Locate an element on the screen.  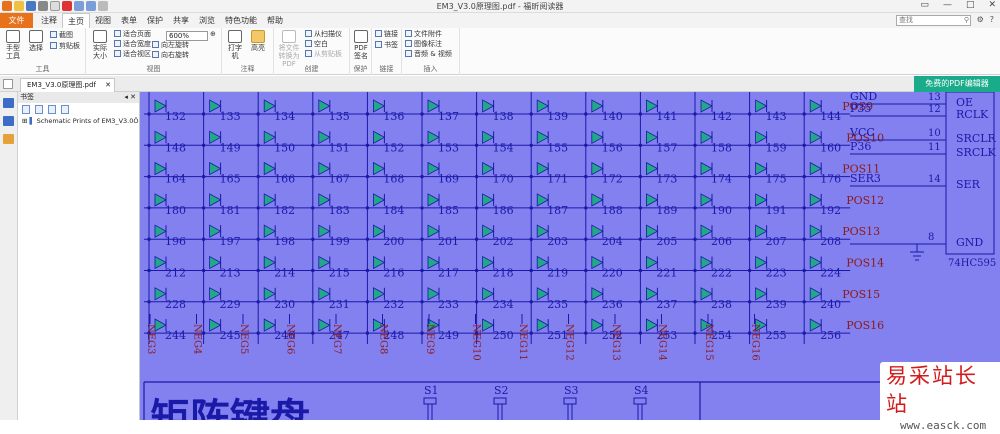
rotate-right-button: 向右旋转 is located at coordinates (170, 55).